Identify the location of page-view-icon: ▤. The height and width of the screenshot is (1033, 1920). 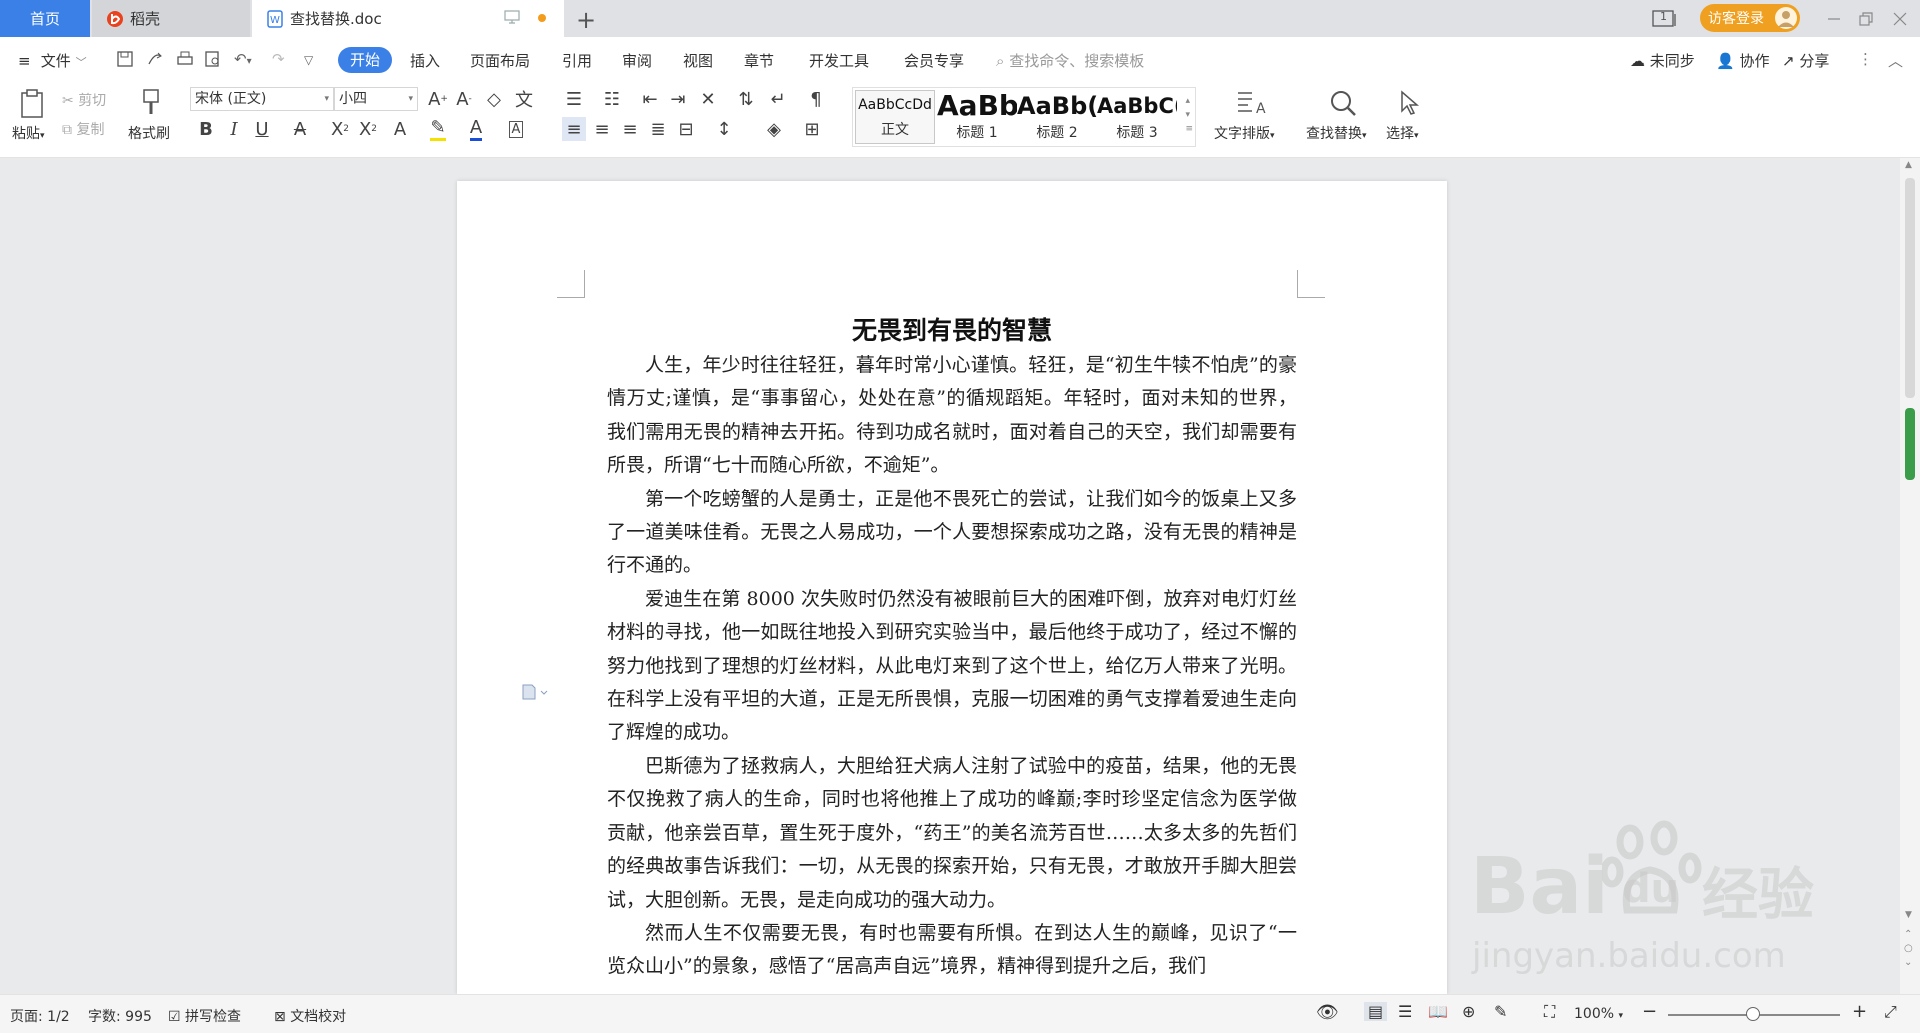
(1376, 1011).